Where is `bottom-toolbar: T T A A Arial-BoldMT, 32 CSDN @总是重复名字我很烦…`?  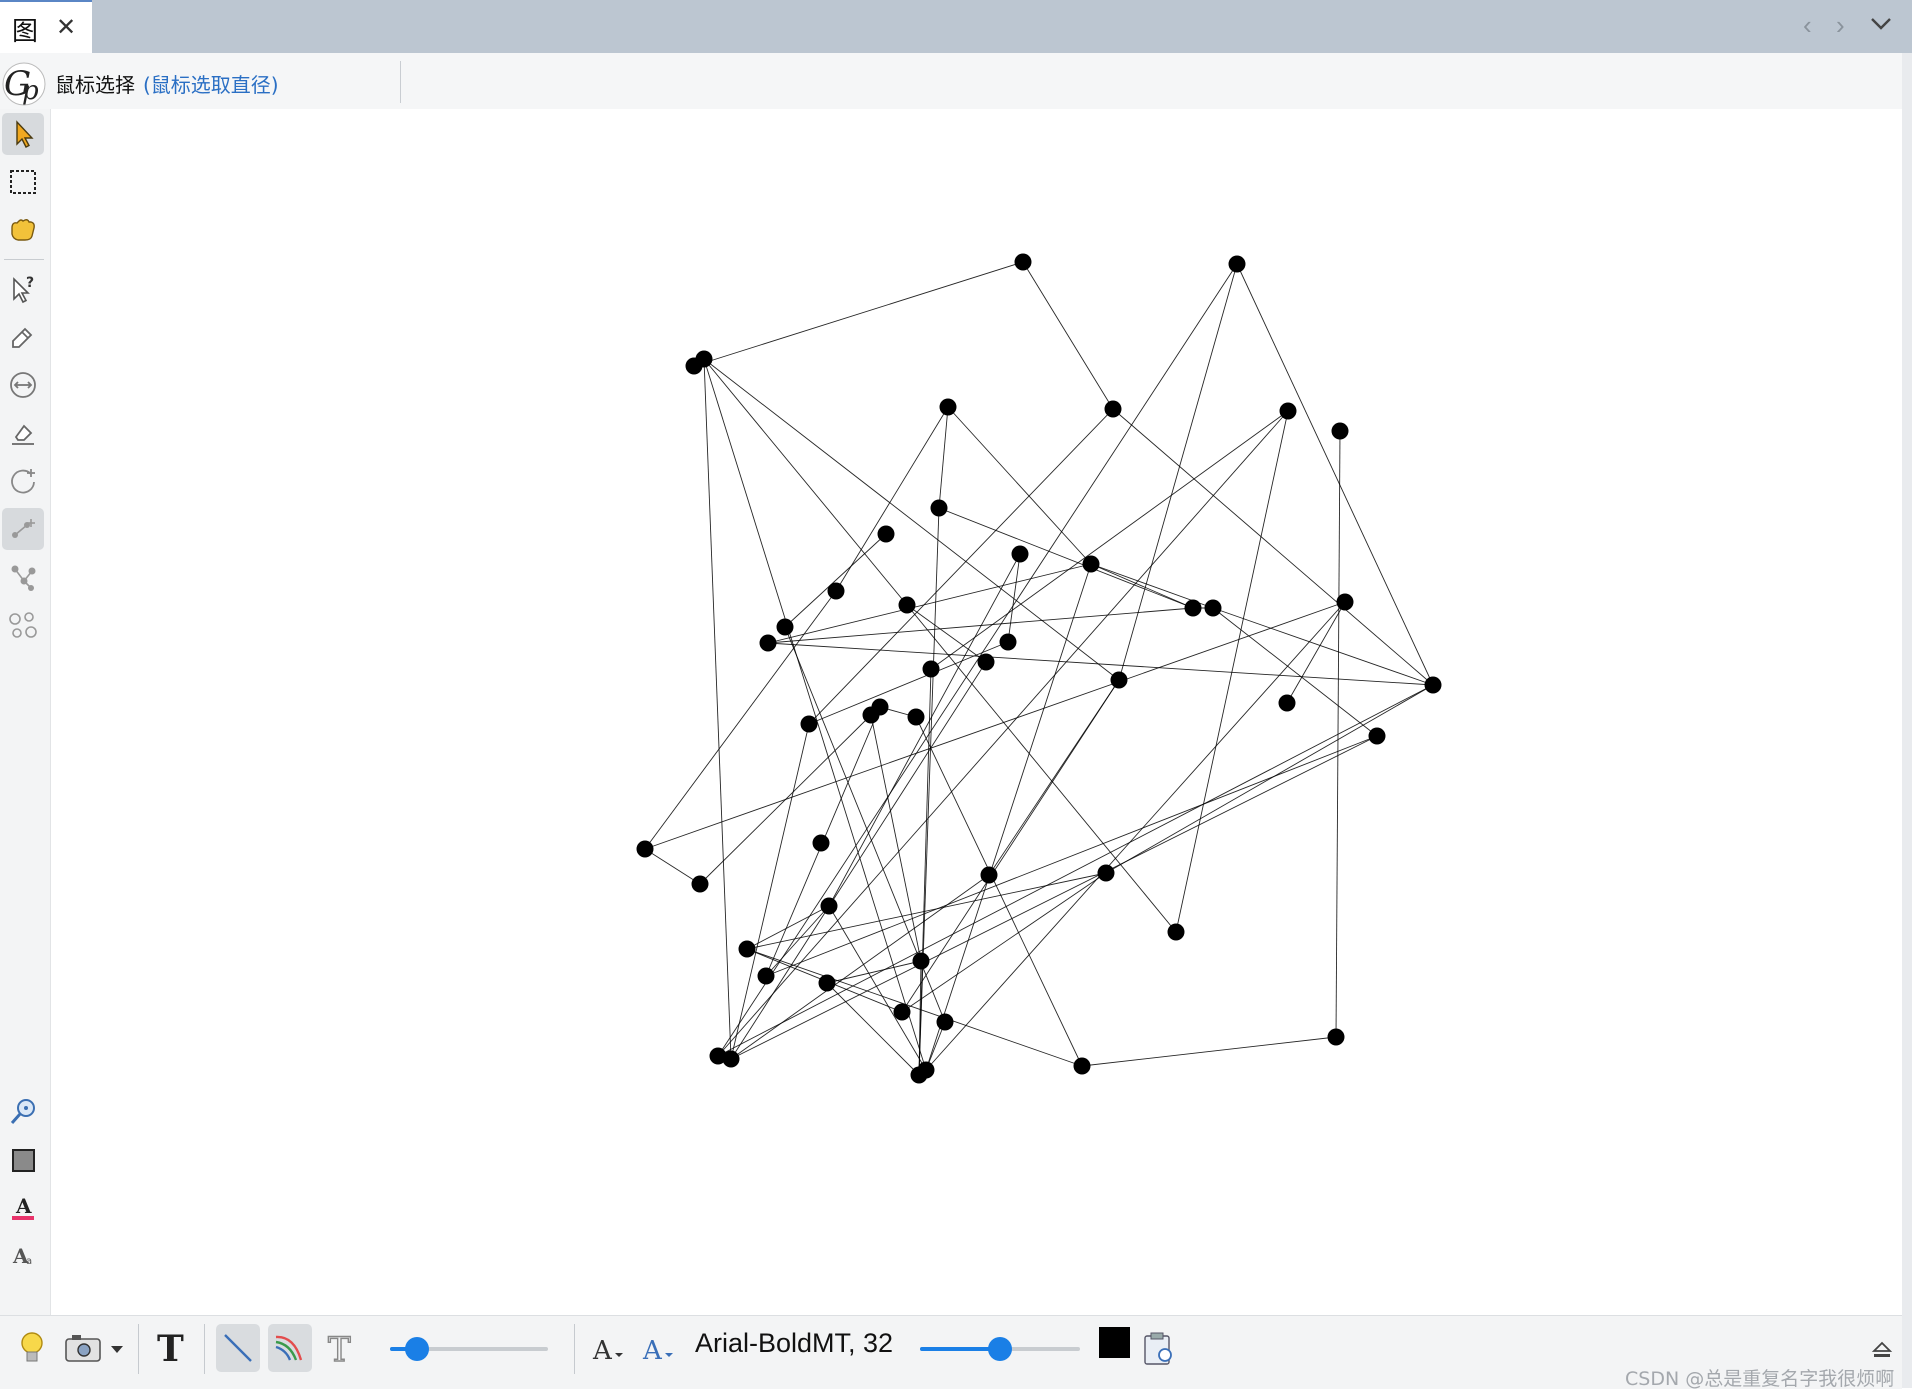
bottom-toolbar: T T A A Arial-BoldMT, 32 CSDN @总是重复名字我很烦… is located at coordinates (951, 1352).